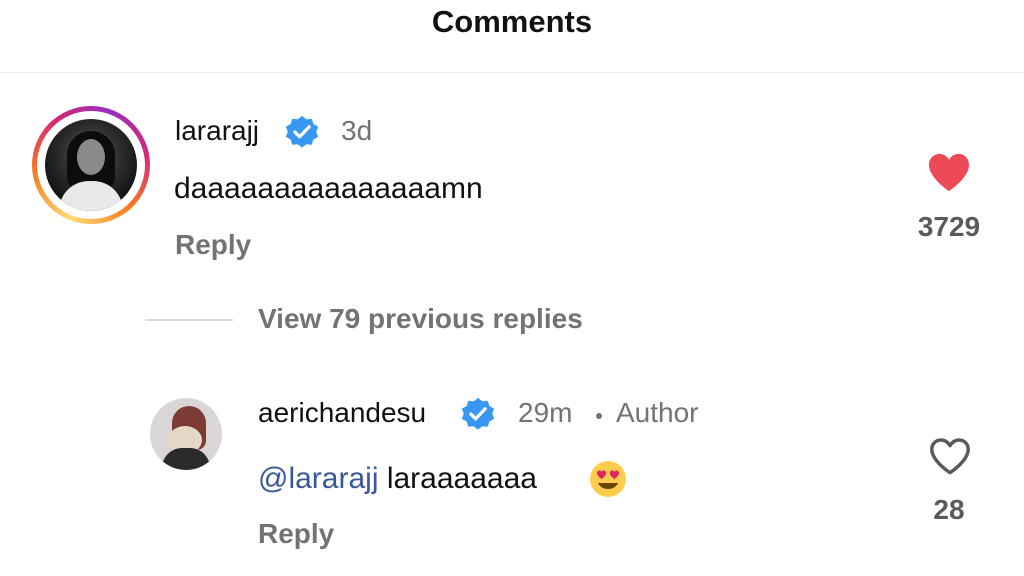  I want to click on reply-username: aerichandesu, so click(342, 413).